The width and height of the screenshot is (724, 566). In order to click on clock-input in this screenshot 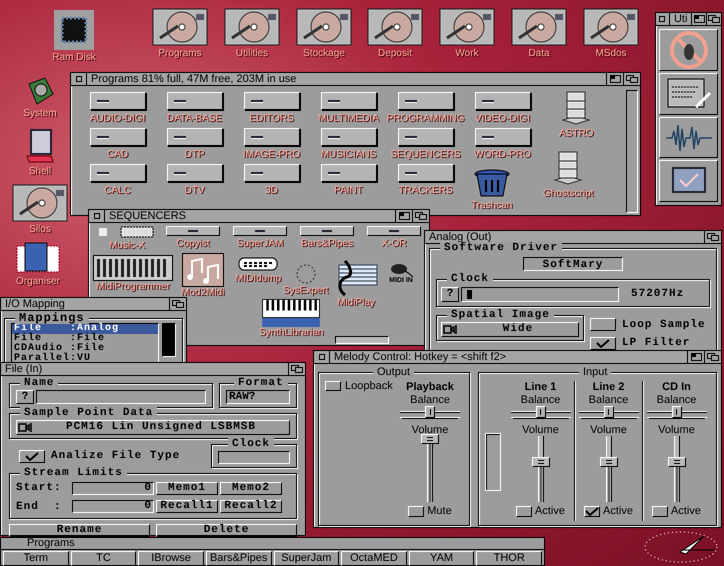, I will do `click(254, 457)`.